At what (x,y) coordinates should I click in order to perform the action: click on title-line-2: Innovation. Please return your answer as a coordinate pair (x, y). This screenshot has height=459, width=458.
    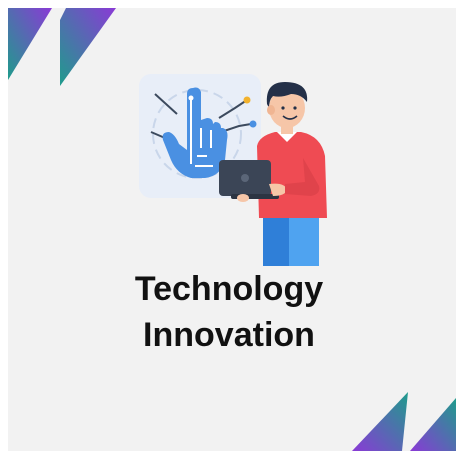
    Looking at the image, I should click on (229, 335).